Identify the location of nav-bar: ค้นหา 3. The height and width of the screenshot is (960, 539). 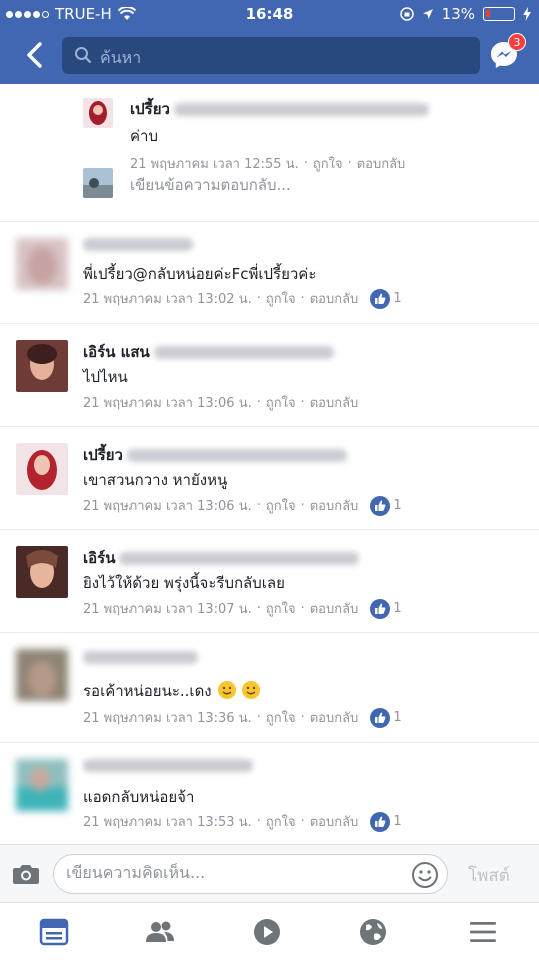
(269, 55).